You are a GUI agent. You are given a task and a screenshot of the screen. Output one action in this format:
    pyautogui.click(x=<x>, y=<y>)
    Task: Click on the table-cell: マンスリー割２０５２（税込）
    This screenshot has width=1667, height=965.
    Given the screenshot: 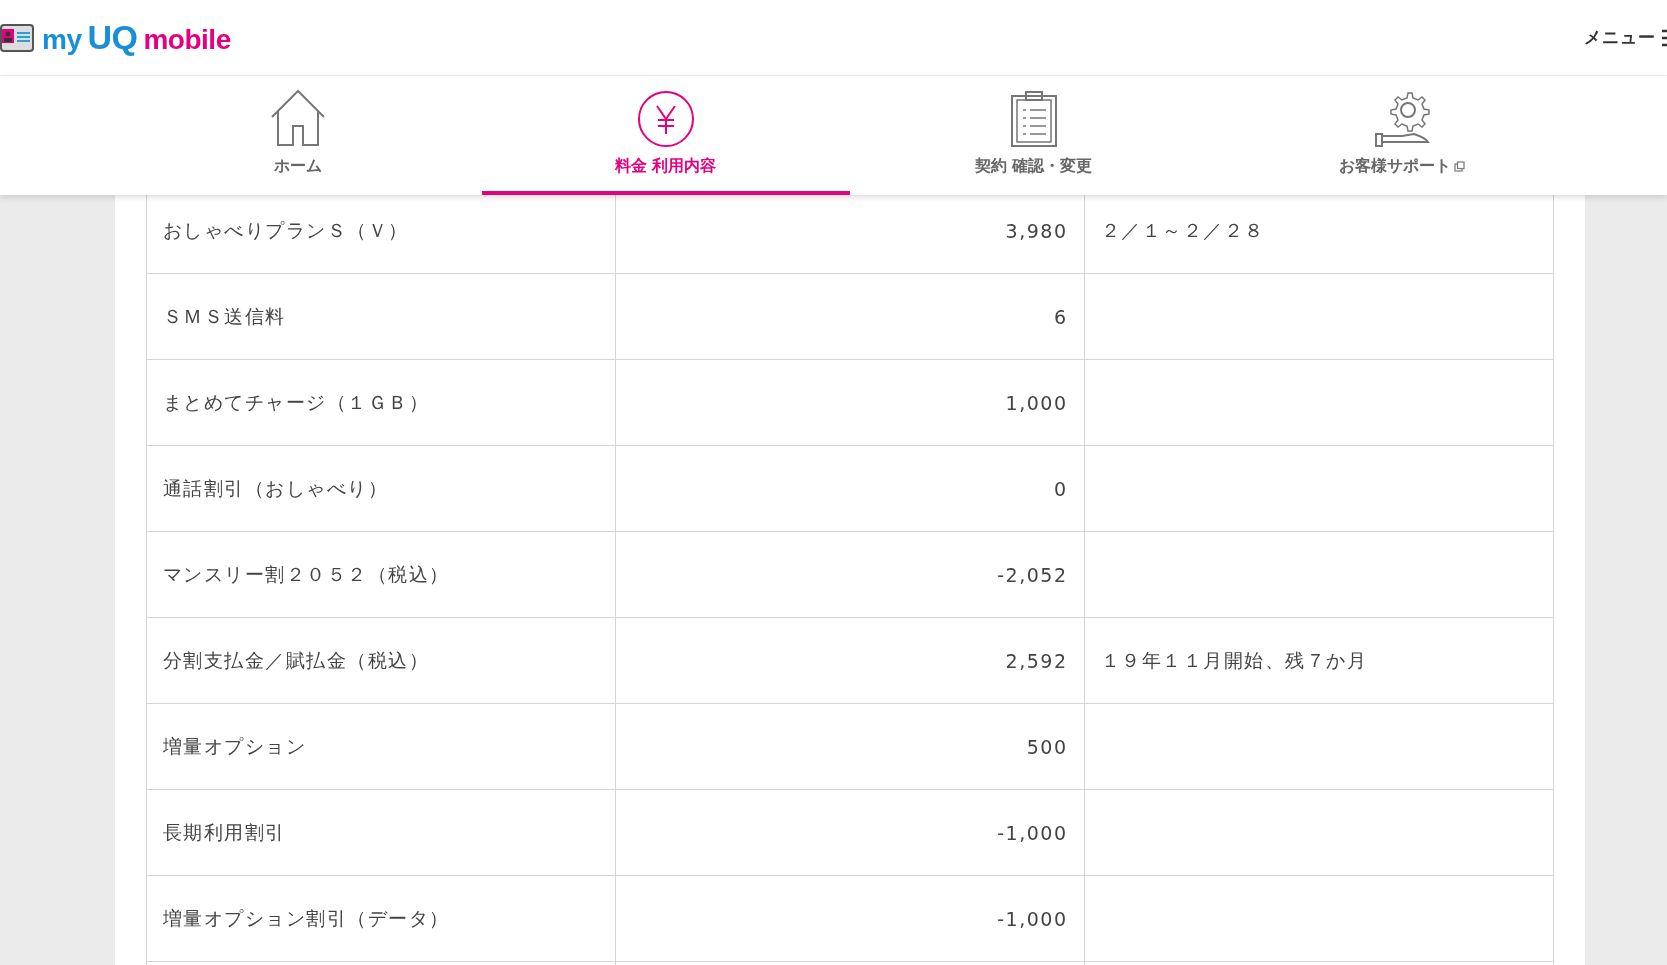 What is the action you would take?
    pyautogui.click(x=380, y=574)
    